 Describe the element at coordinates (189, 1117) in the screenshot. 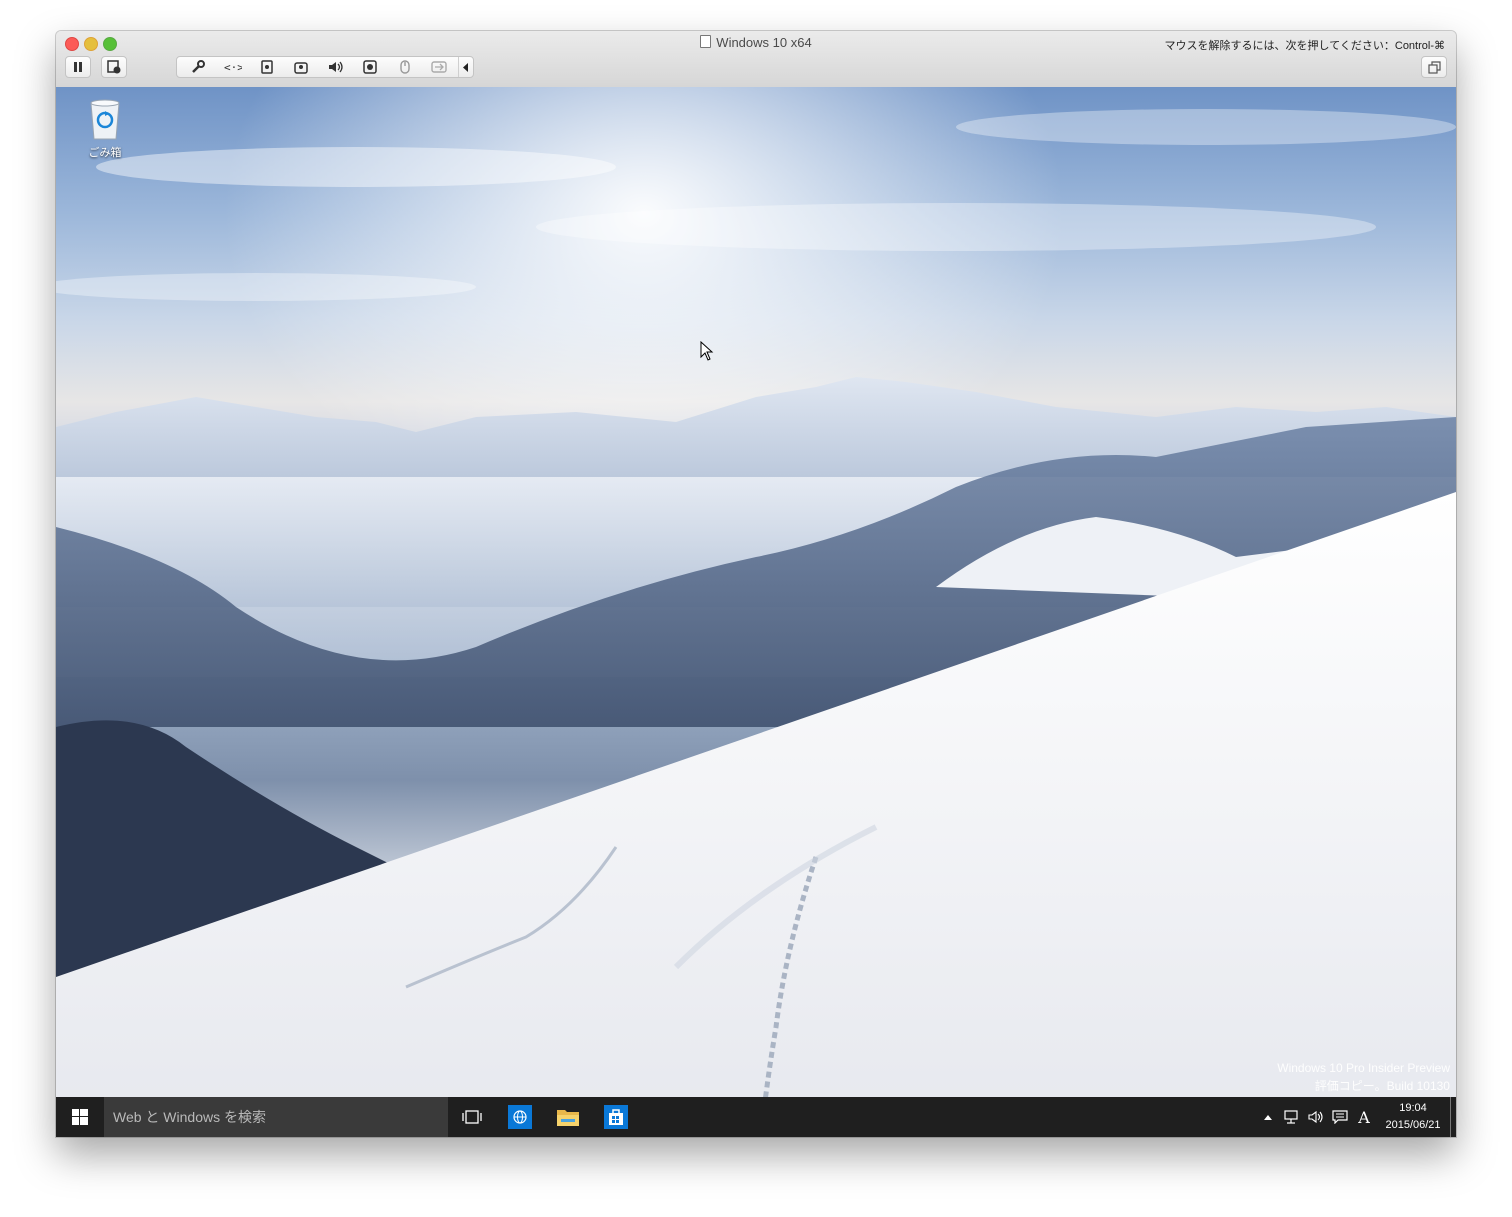

I see `search-placeholder: Web と Windows を検索` at that location.